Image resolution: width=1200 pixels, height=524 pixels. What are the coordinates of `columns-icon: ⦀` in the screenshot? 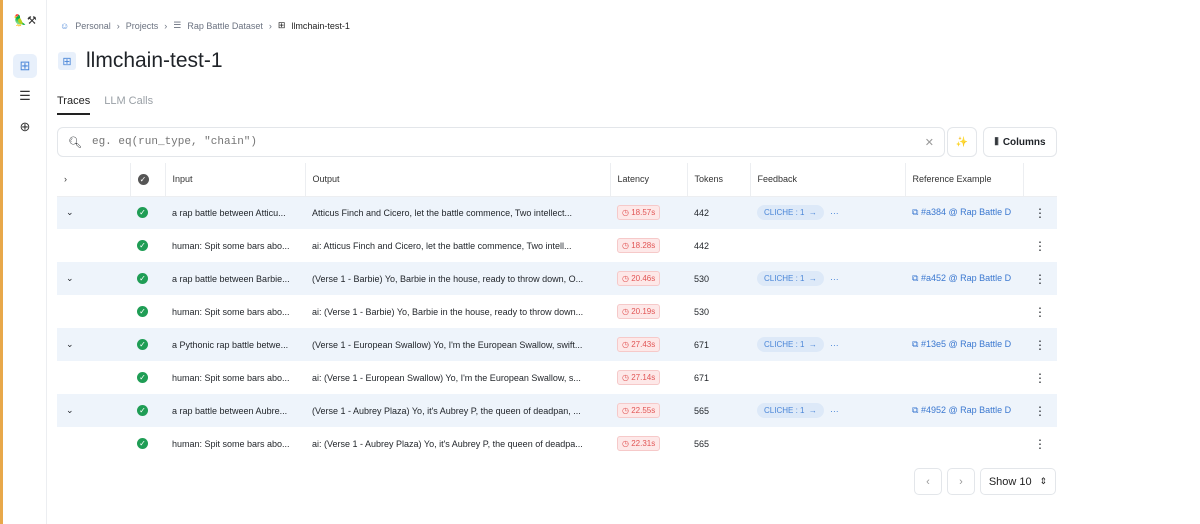 It's located at (996, 142).